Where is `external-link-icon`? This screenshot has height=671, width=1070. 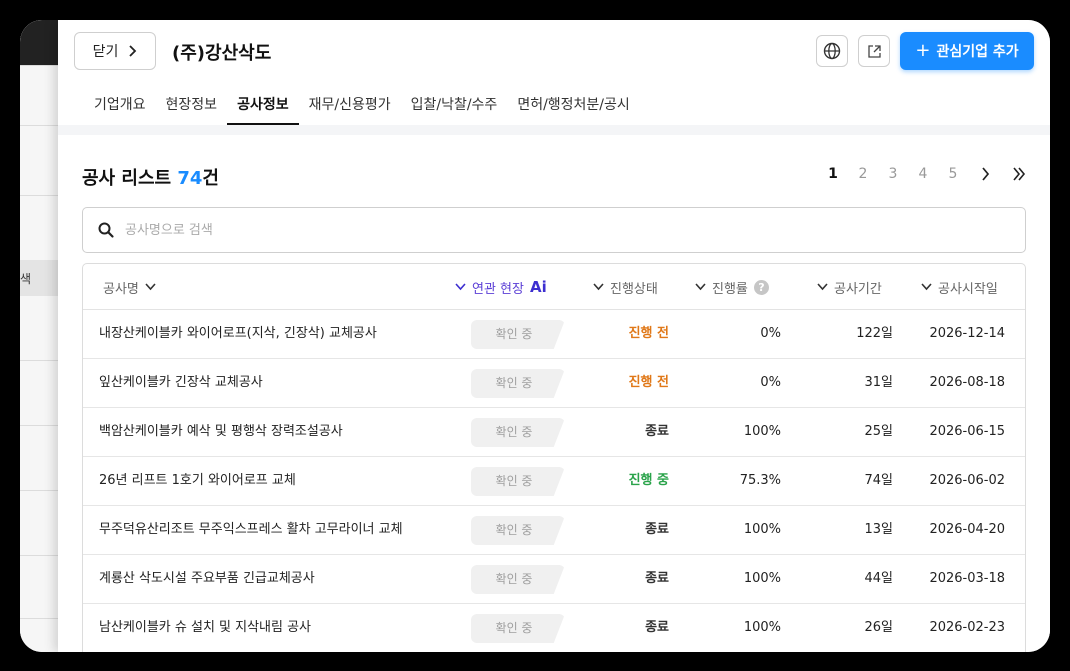
external-link-icon is located at coordinates (874, 51).